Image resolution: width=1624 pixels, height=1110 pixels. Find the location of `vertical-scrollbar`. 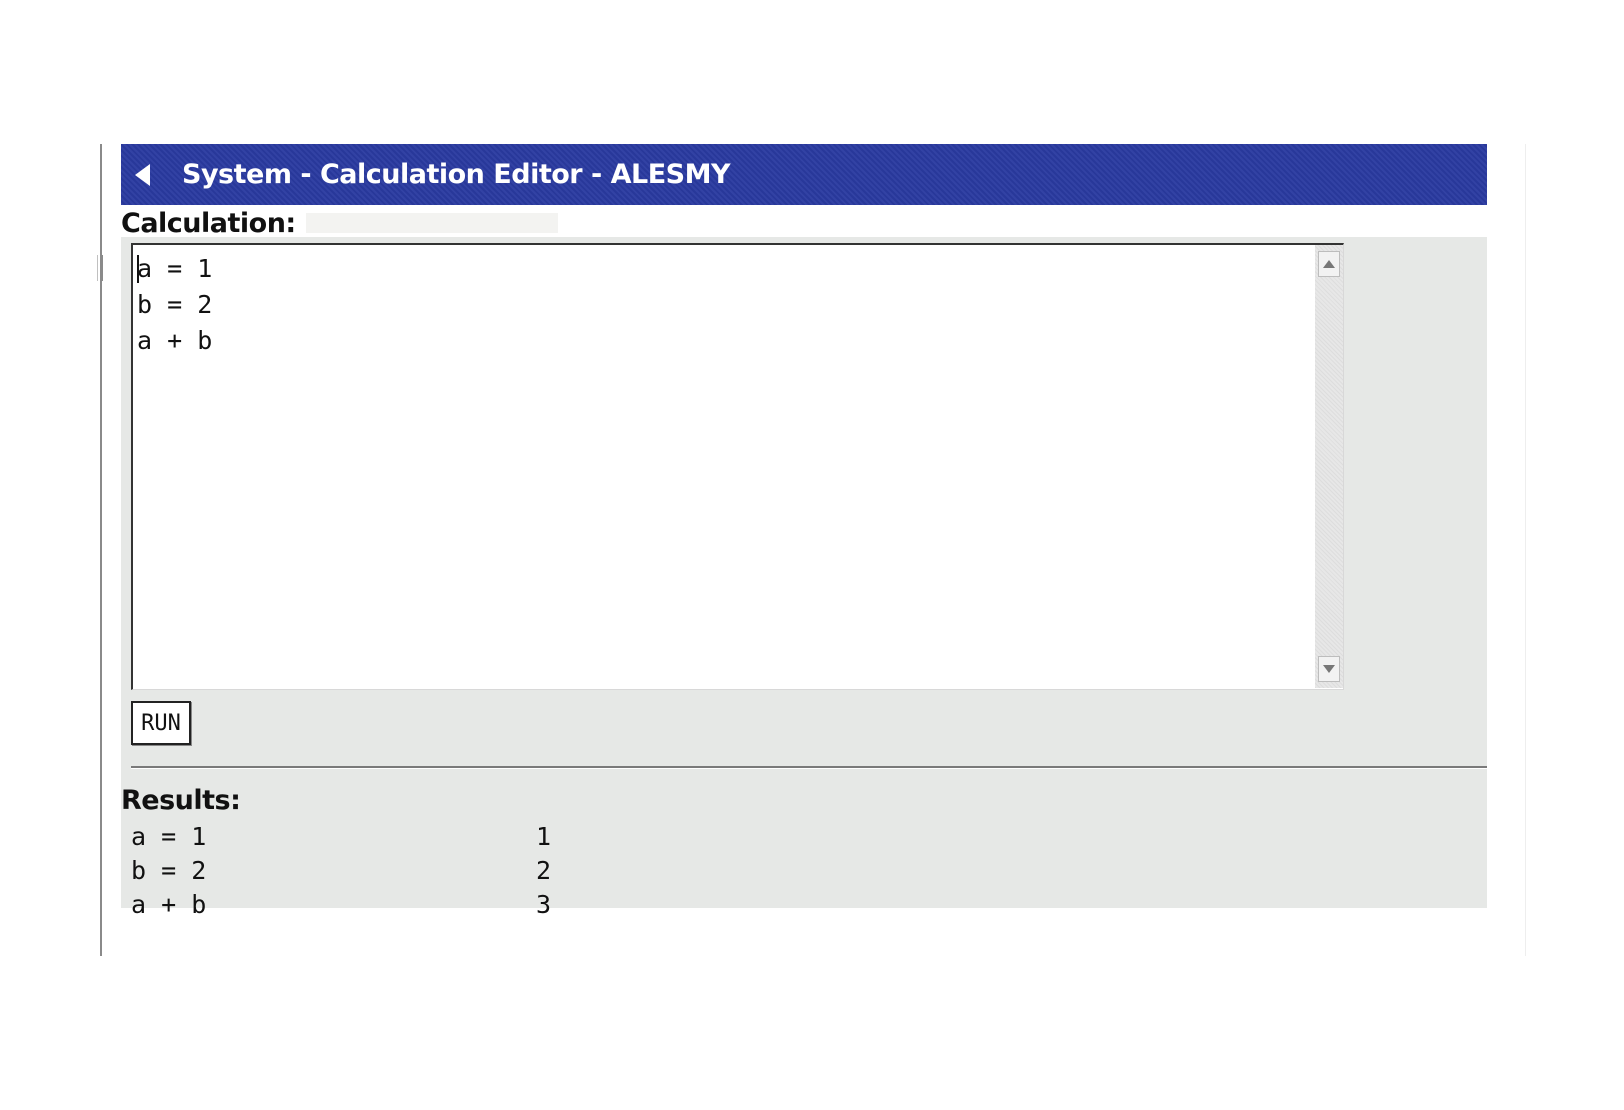

vertical-scrollbar is located at coordinates (1329, 466).